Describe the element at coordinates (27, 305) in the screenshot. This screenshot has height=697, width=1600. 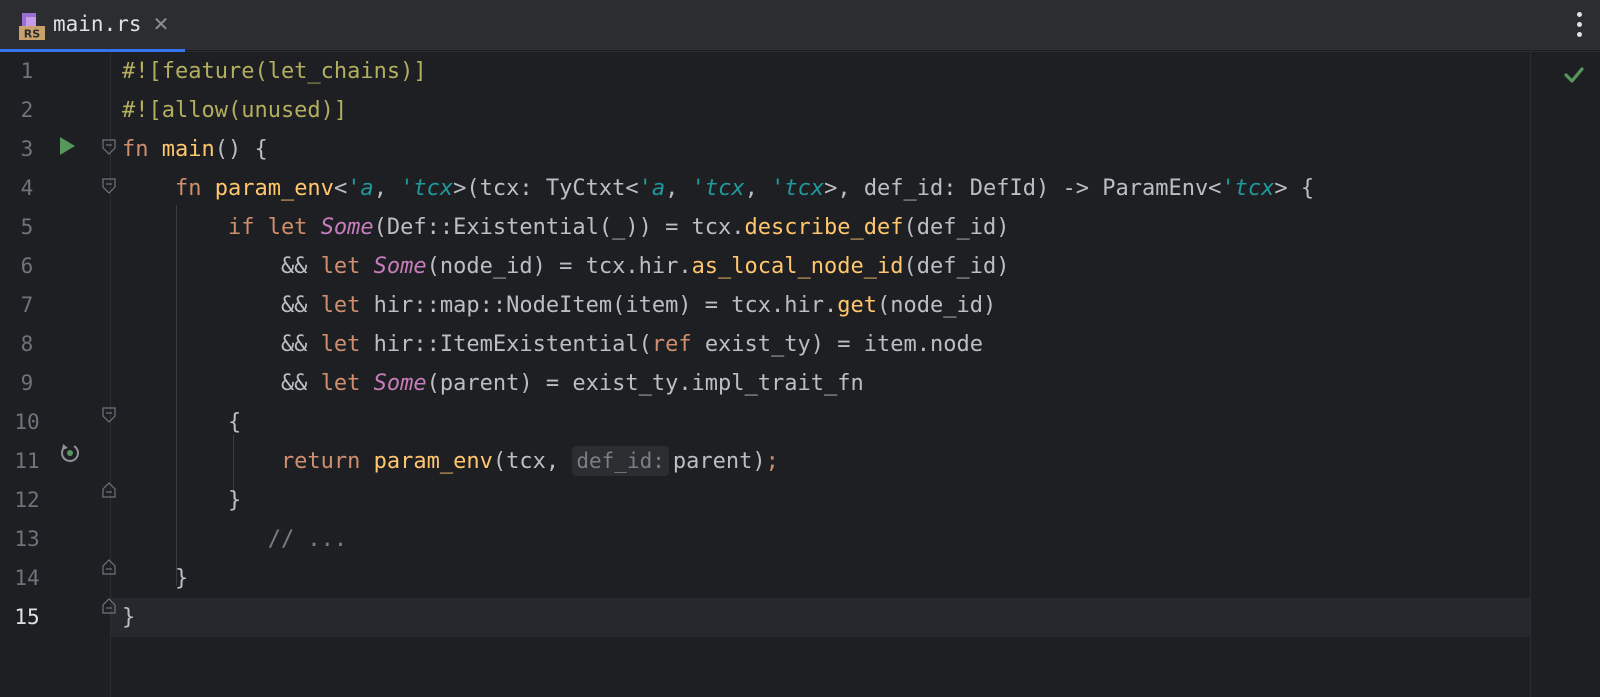
I see `line-number: 7` at that location.